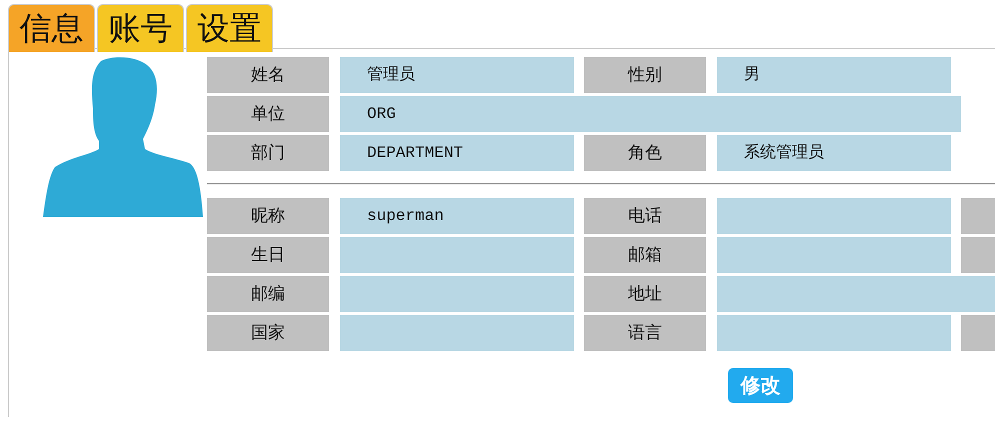 This screenshot has width=995, height=421. Describe the element at coordinates (645, 216) in the screenshot. I see `field-label: 电话` at that location.